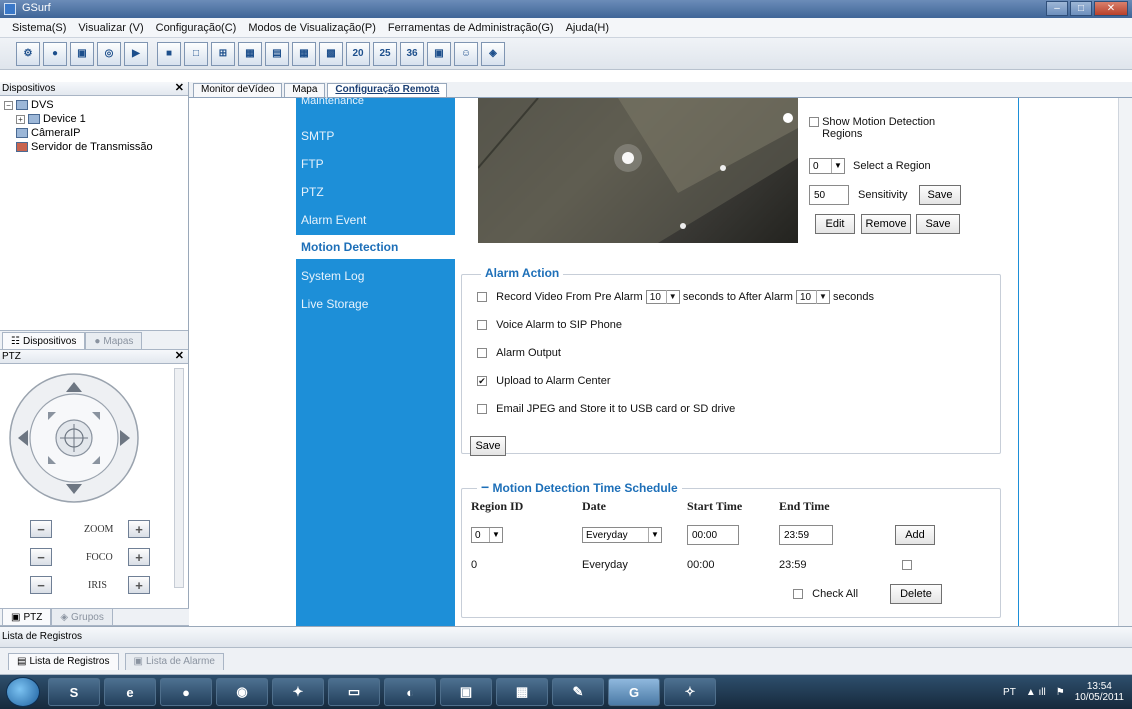 The width and height of the screenshot is (1132, 709). I want to click on voice-alarm-checkbox, so click(482, 325).